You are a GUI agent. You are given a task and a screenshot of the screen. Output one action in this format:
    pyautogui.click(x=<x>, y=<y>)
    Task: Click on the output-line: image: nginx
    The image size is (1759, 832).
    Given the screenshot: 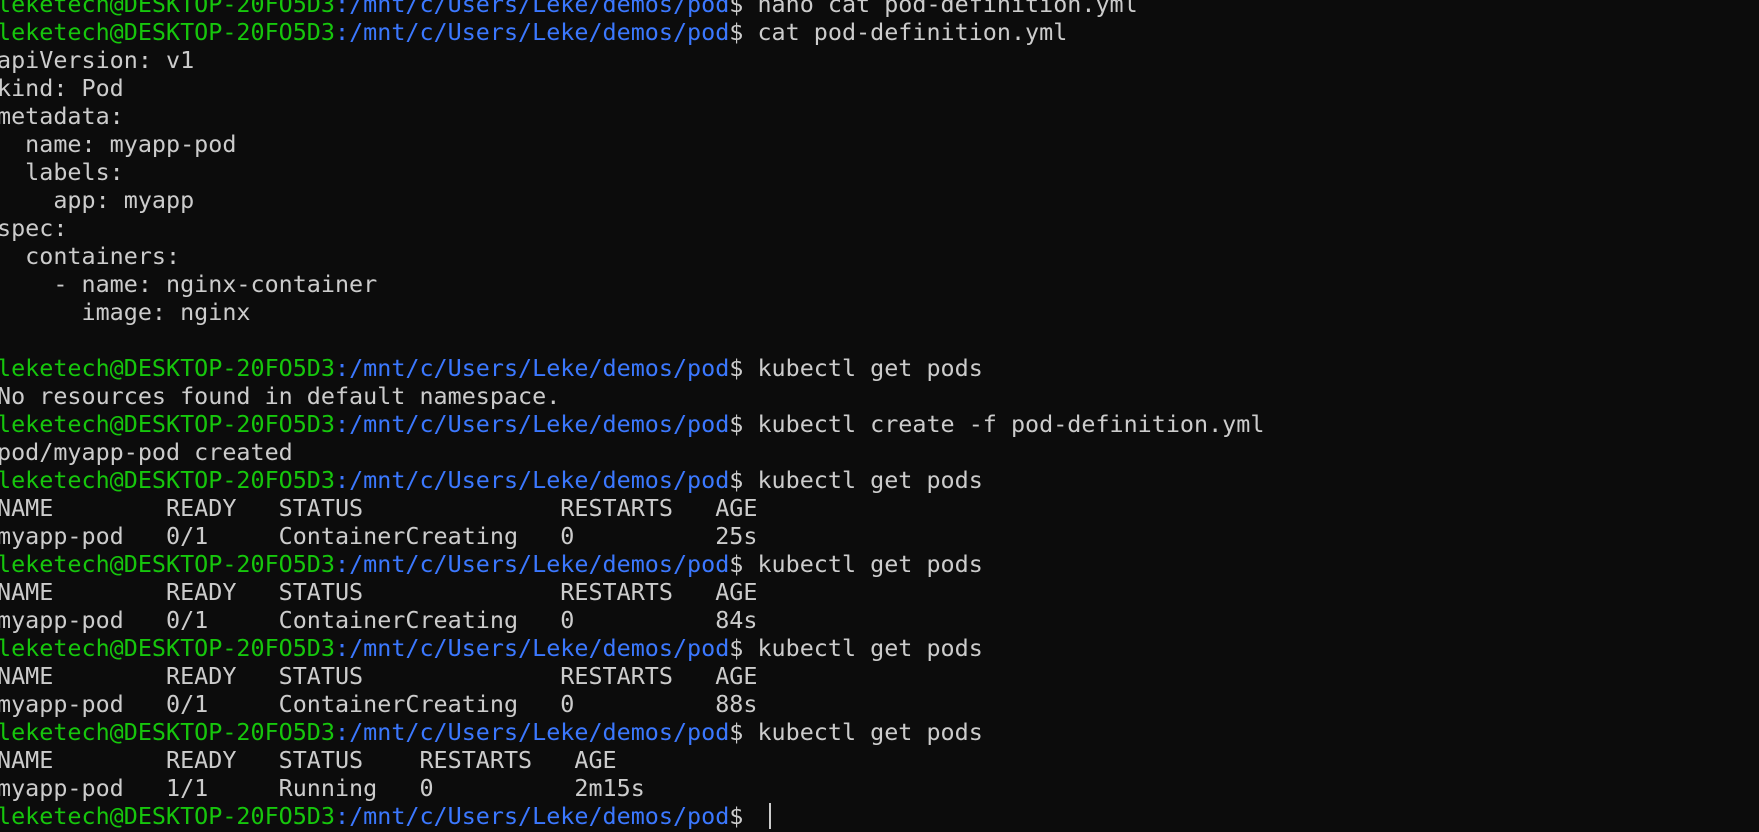 What is the action you would take?
    pyautogui.click(x=125, y=312)
    